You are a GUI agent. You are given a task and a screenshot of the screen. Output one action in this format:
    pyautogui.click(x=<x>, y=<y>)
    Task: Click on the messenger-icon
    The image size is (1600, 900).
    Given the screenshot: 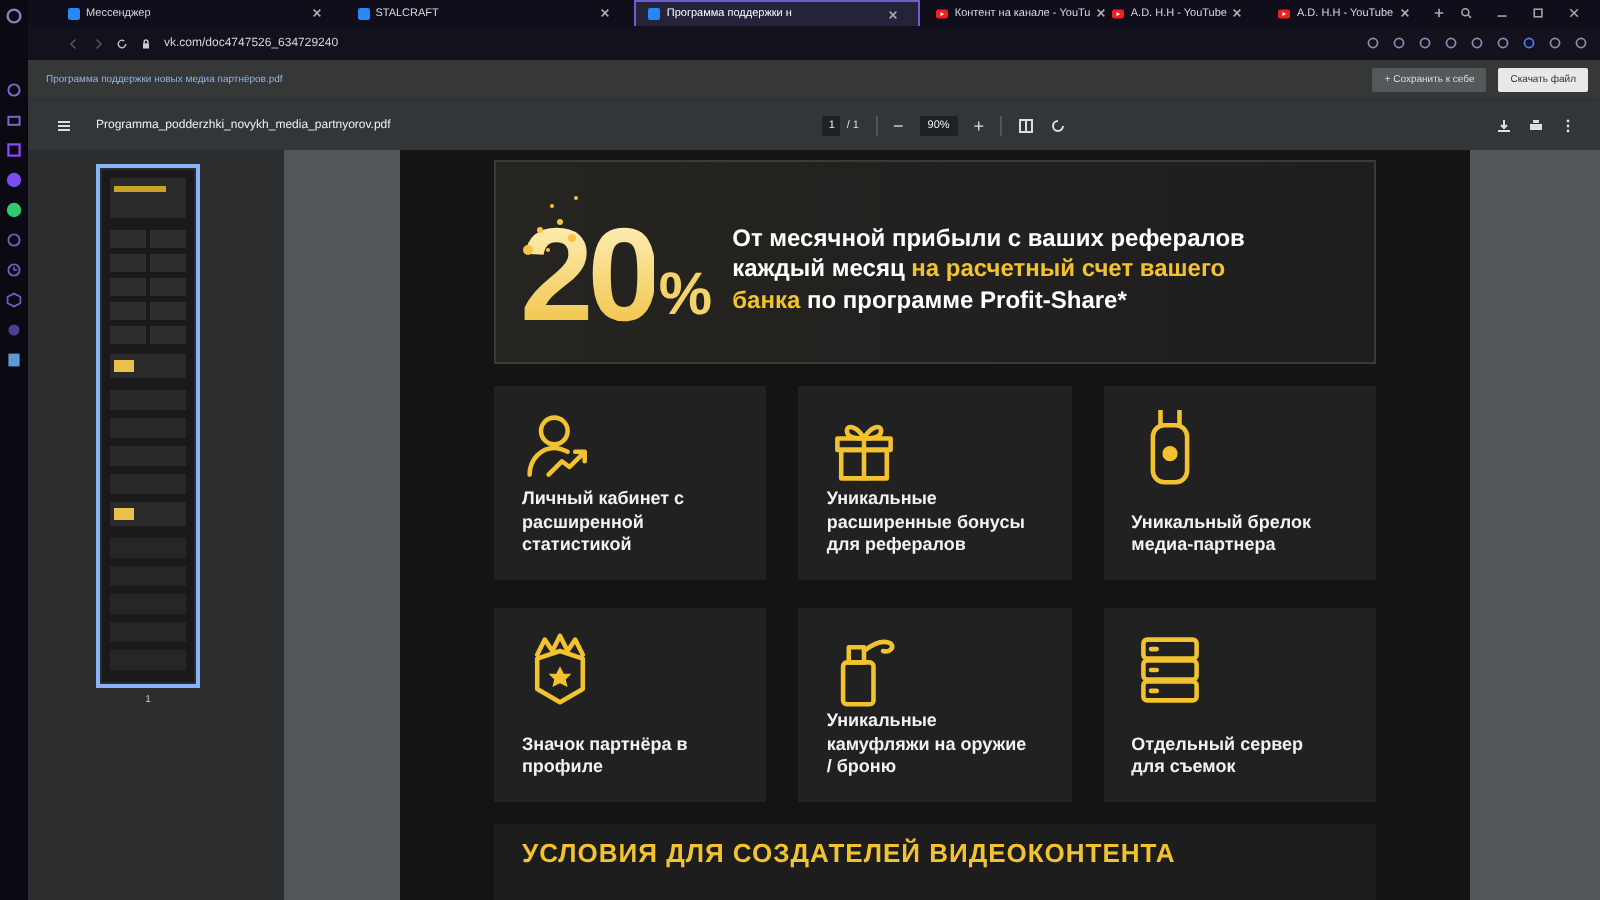 What is the action you would take?
    pyautogui.click(x=14, y=180)
    